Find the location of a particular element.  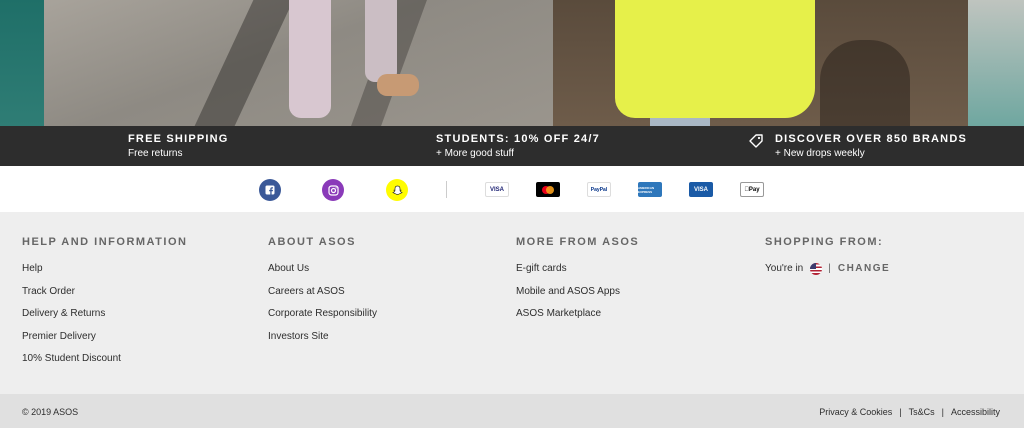

hero-left-edge is located at coordinates (22, 63).